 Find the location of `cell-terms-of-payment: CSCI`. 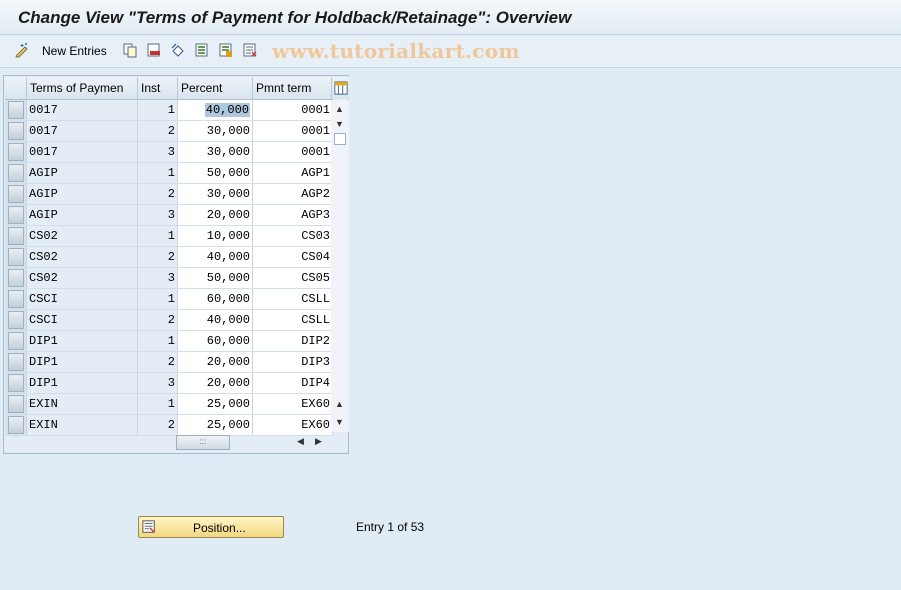

cell-terms-of-payment: CSCI is located at coordinates (82, 320).